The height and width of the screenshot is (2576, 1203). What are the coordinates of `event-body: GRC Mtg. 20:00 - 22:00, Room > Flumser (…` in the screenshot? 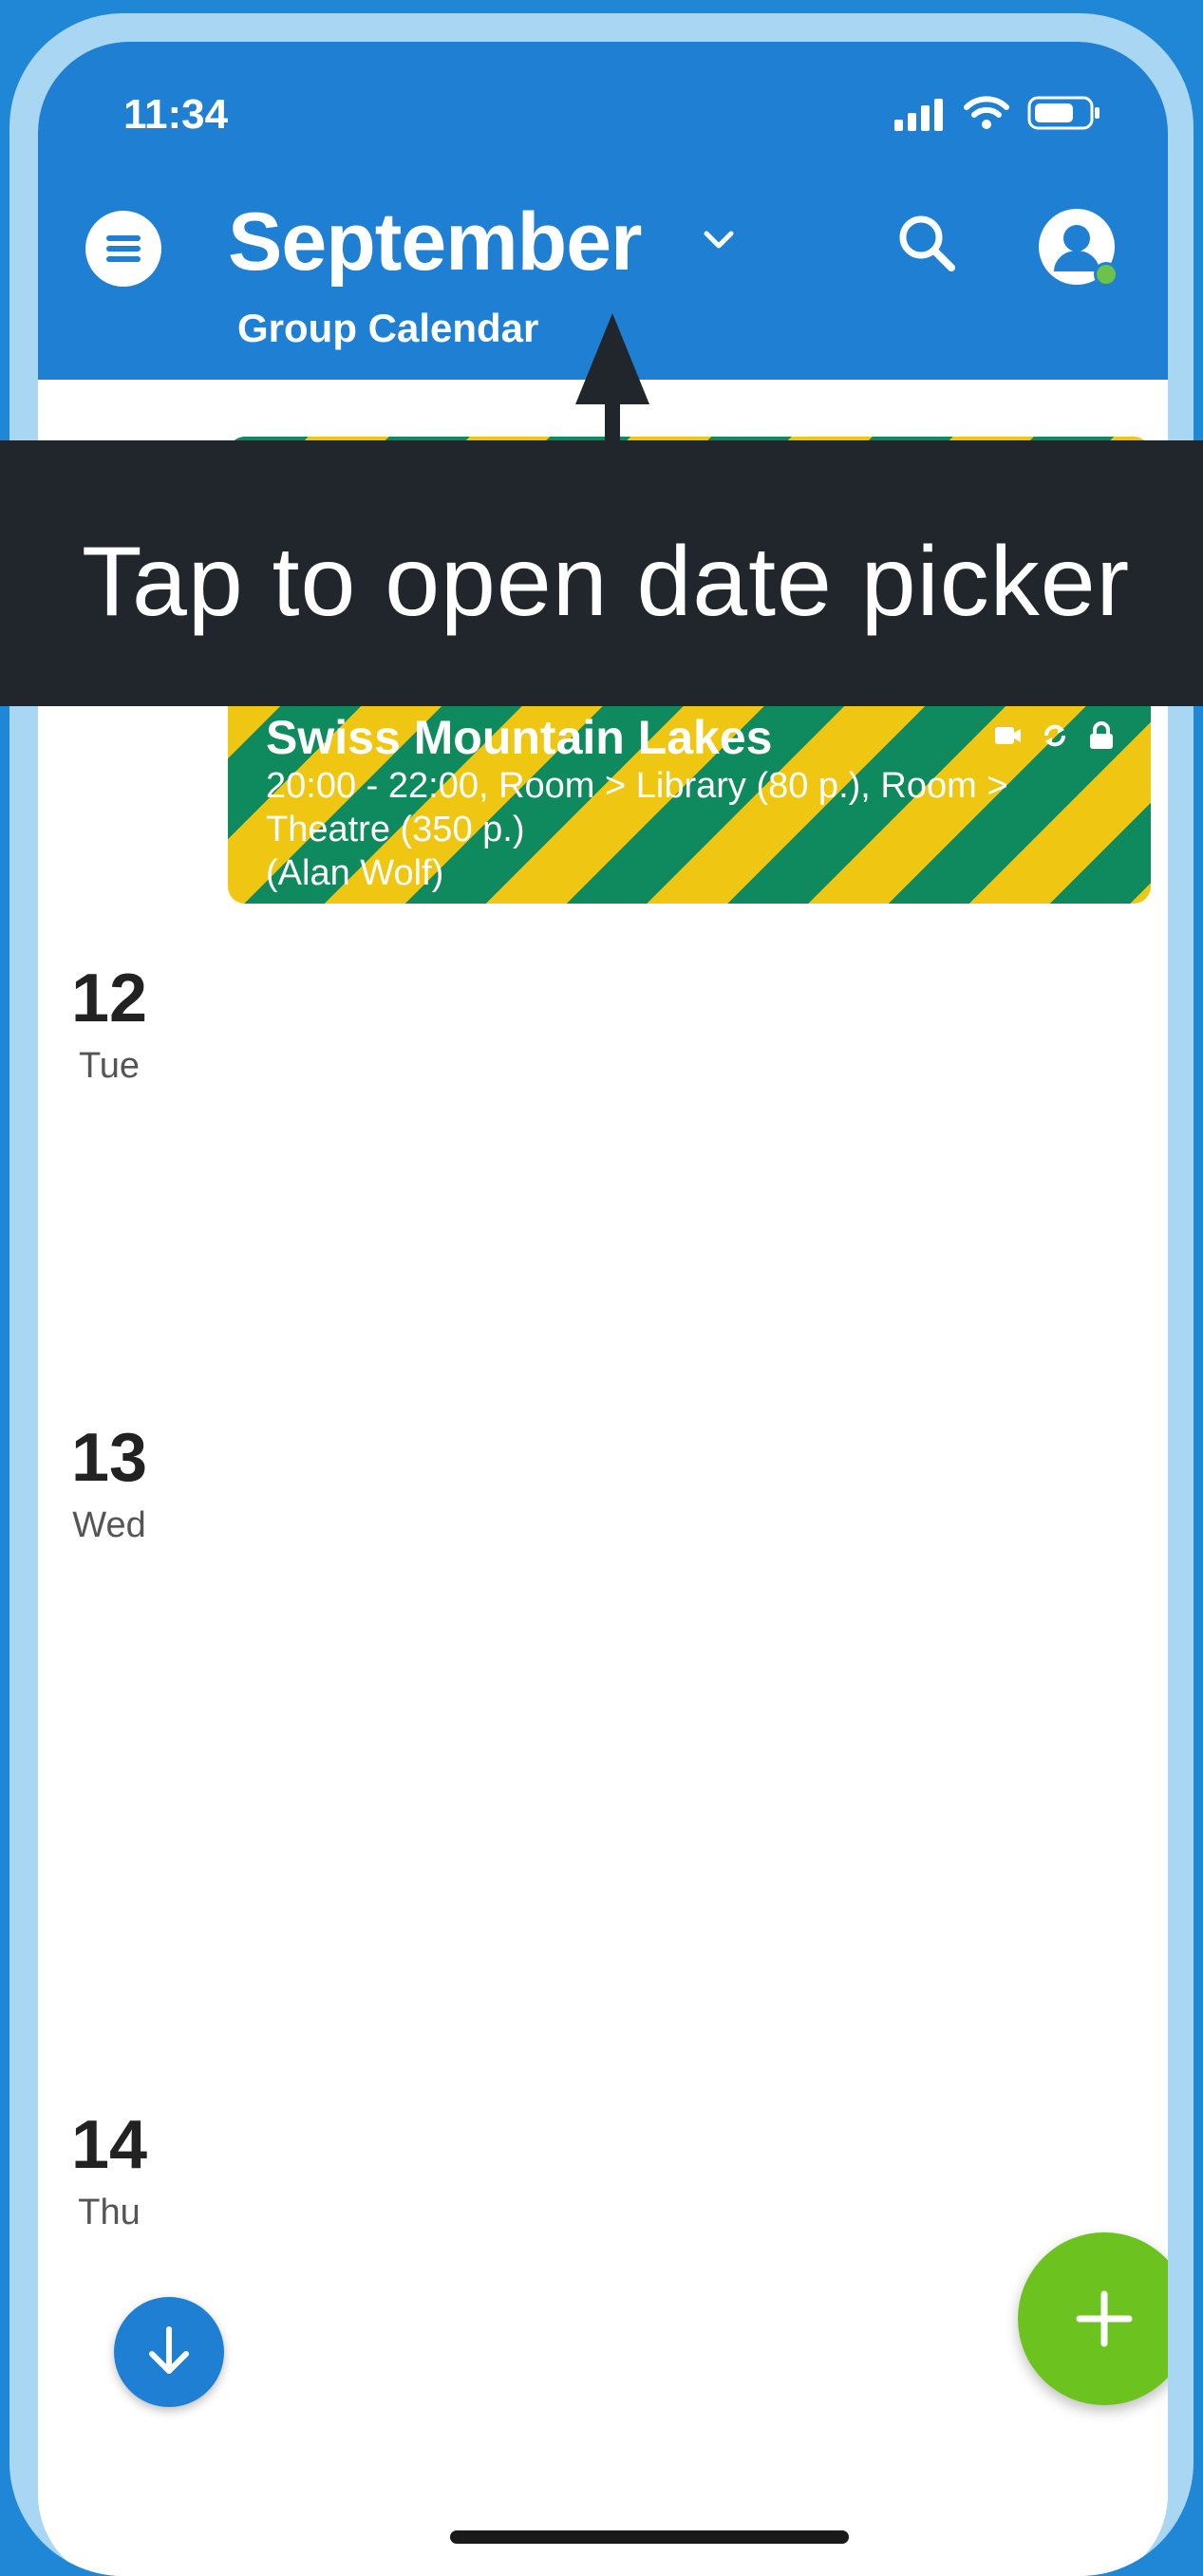 It's located at (689, 1972).